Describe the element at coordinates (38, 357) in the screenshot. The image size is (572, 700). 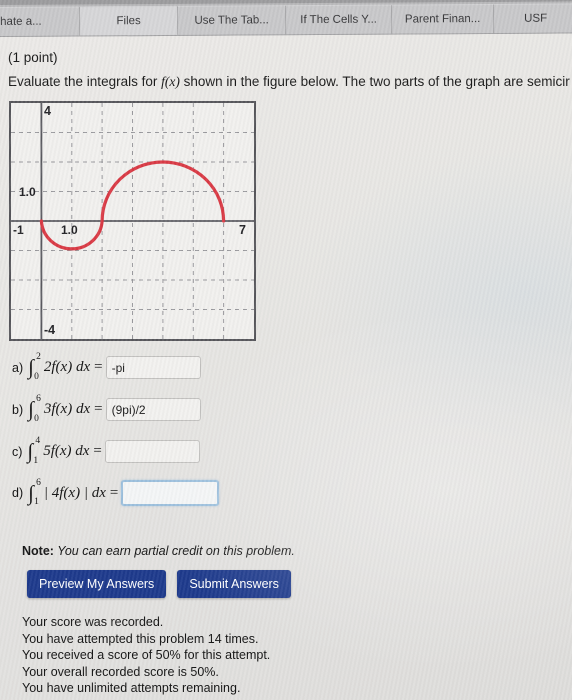
I see `integral-upper-limit-a: 2` at that location.